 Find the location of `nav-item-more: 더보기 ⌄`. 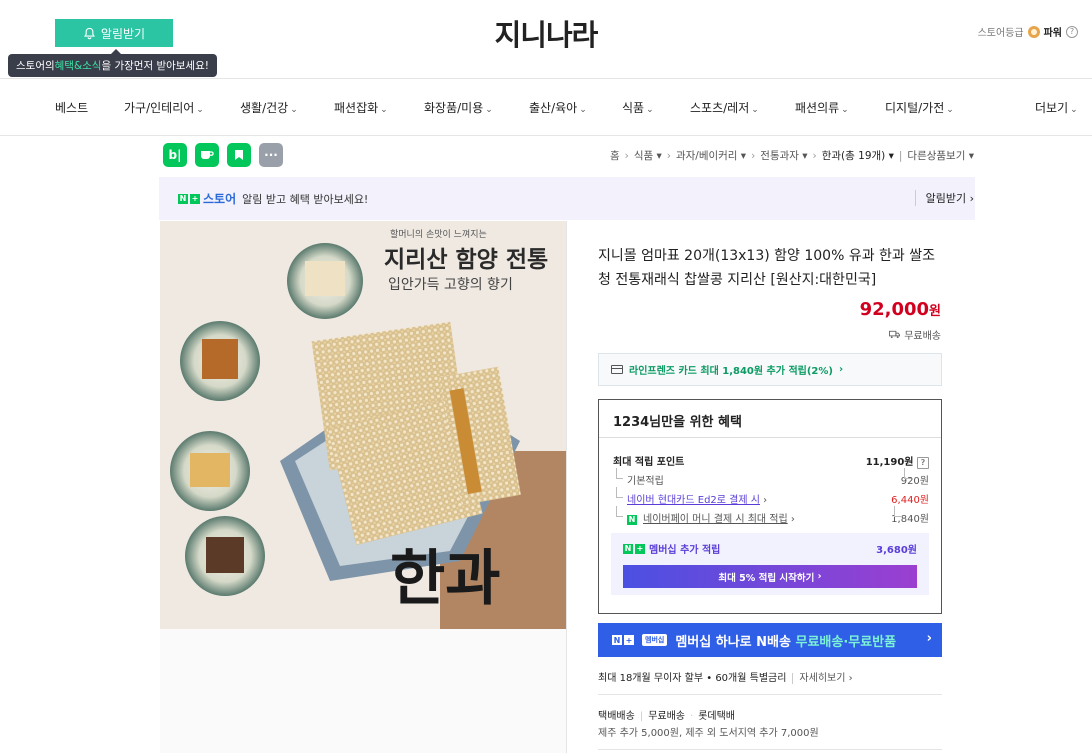

nav-item-more: 더보기 ⌄ is located at coordinates (1056, 107).